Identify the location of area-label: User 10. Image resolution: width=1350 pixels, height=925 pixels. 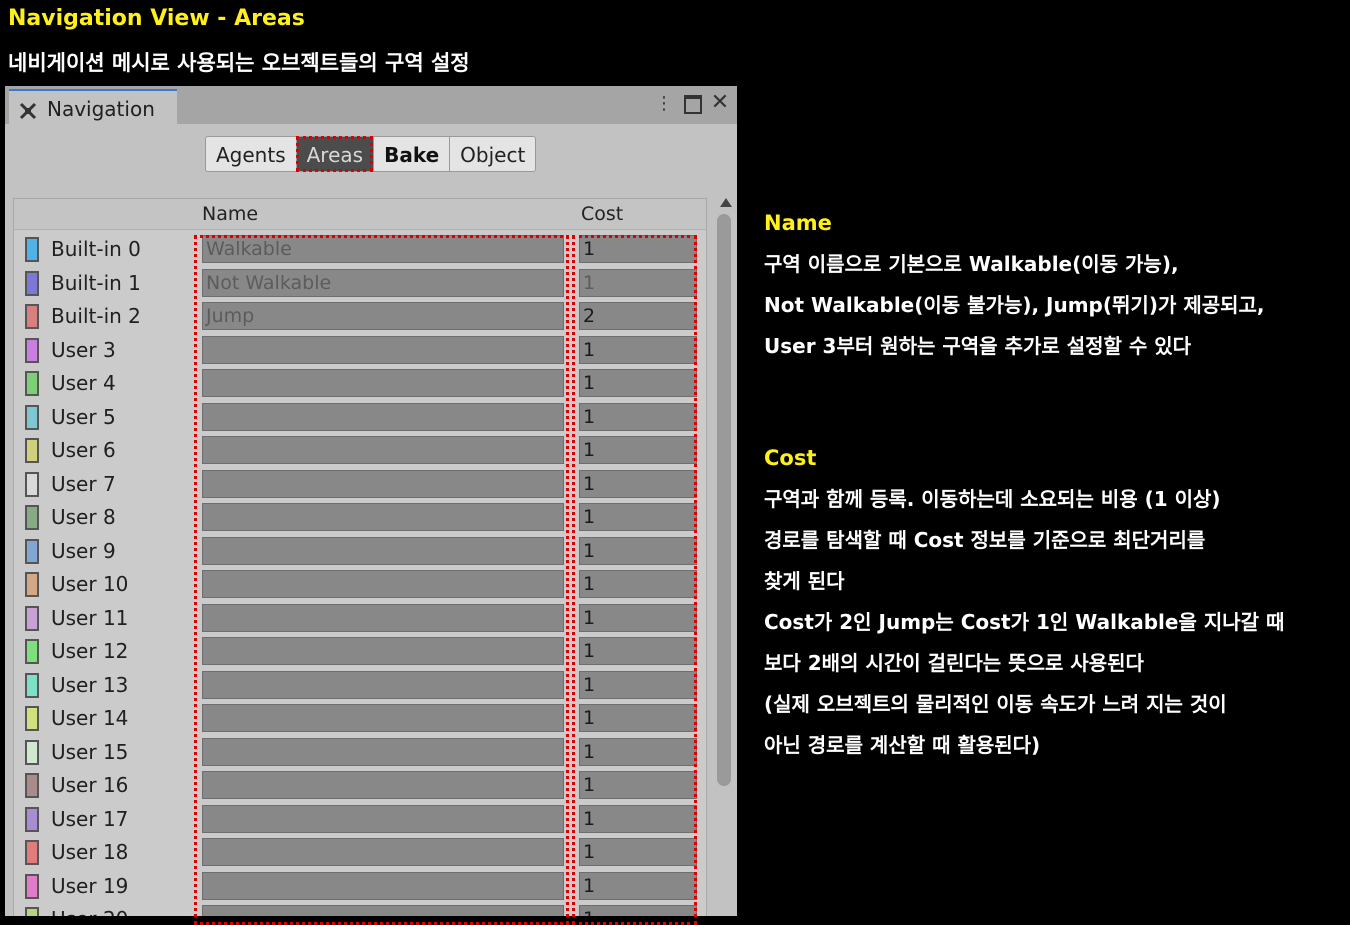
(90, 584).